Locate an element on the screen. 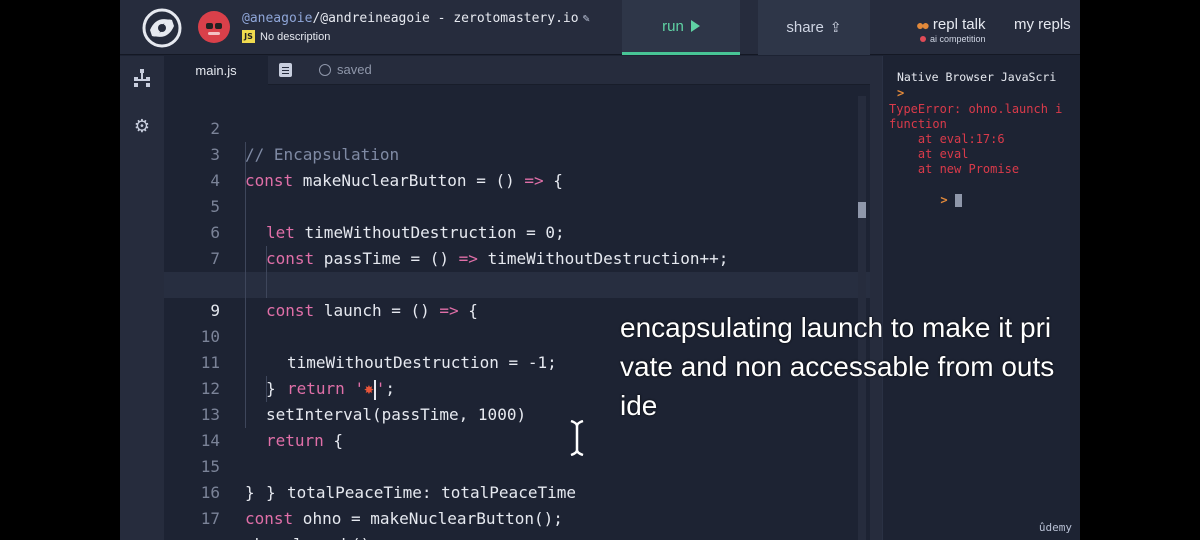  run-label: run is located at coordinates (673, 26).